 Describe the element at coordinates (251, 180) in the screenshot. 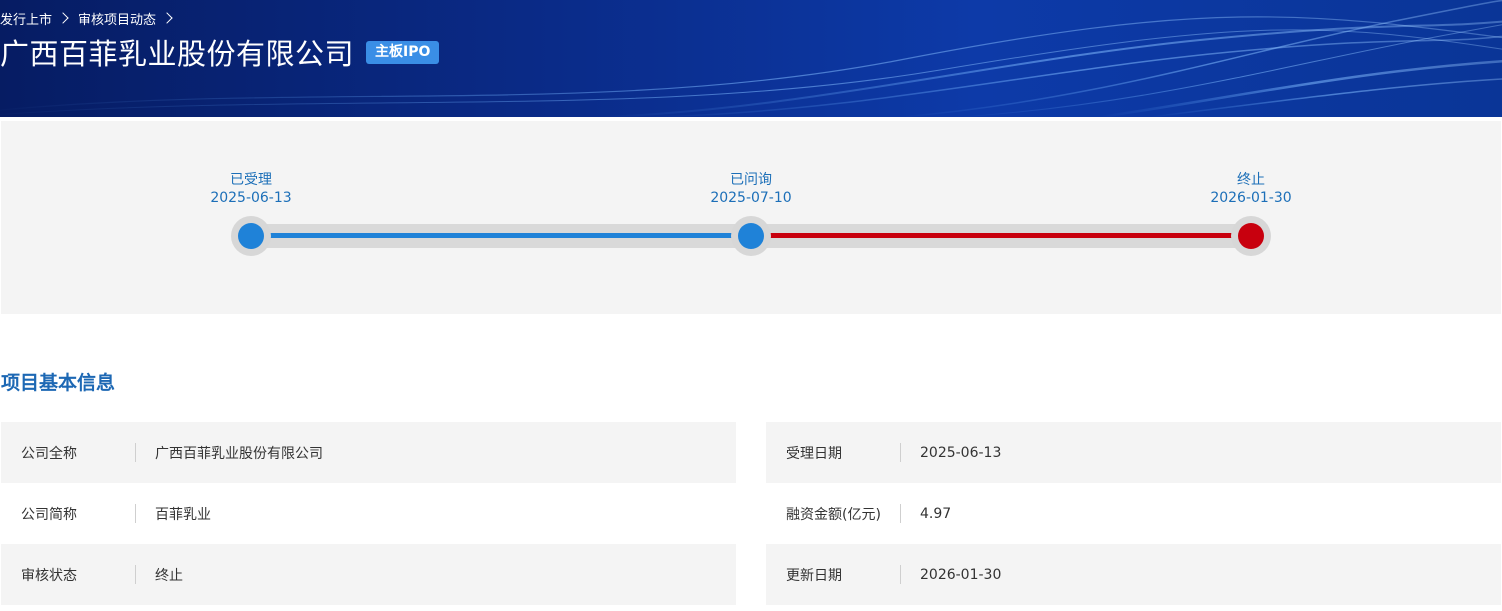

I see `stage-name: 已受理` at that location.